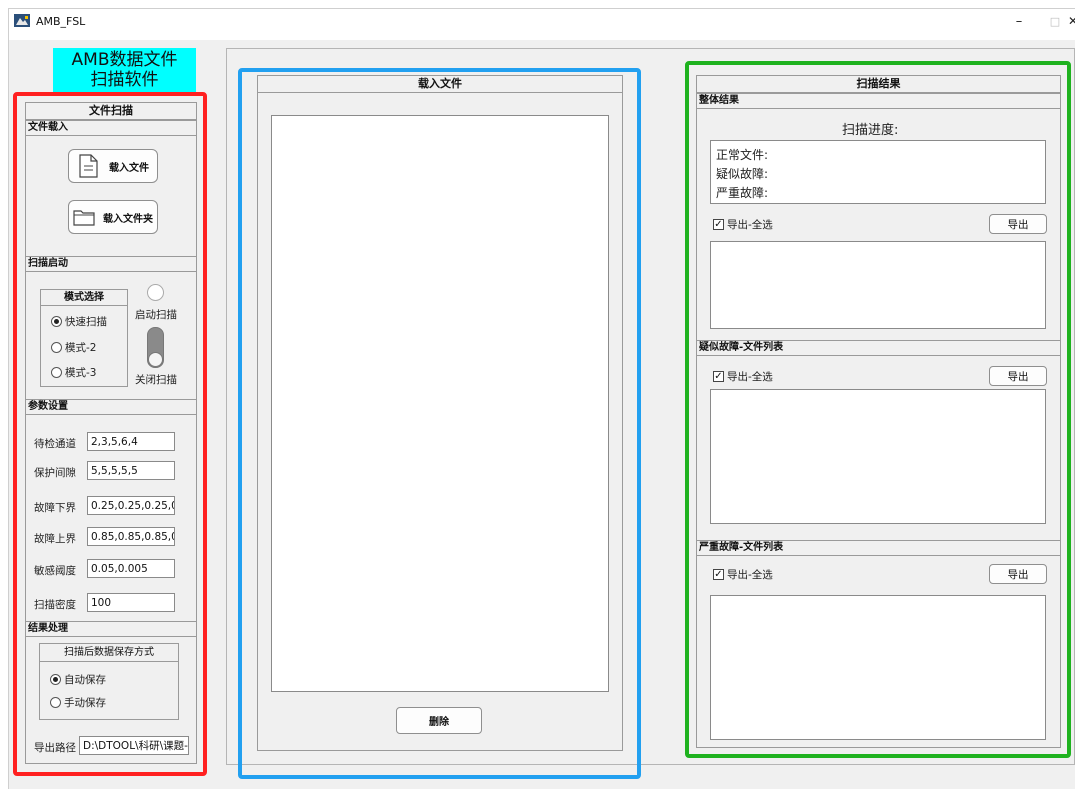 The image size is (1075, 789). What do you see at coordinates (22, 20) in the screenshot?
I see `app-icon` at bounding box center [22, 20].